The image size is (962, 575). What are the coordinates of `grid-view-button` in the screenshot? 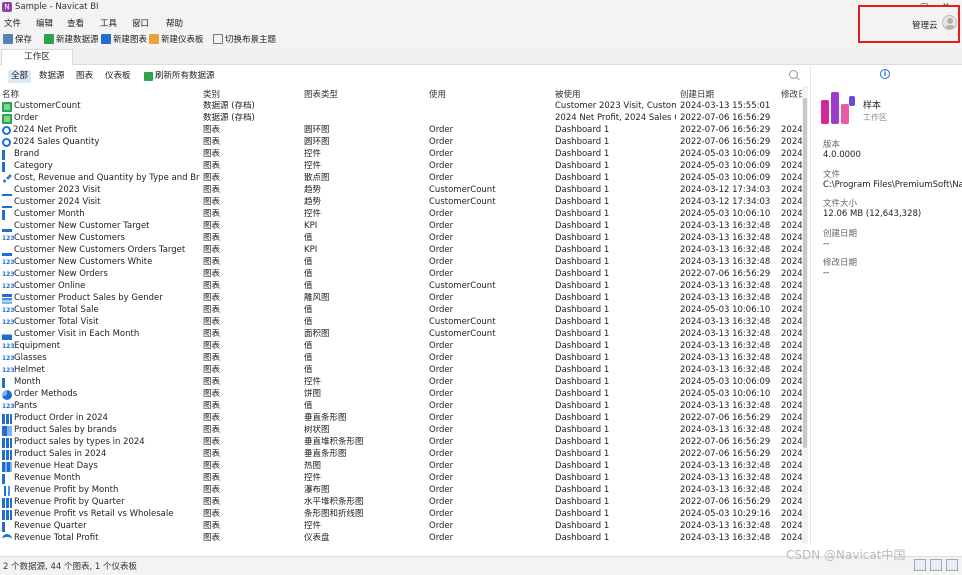 It's located at (952, 565).